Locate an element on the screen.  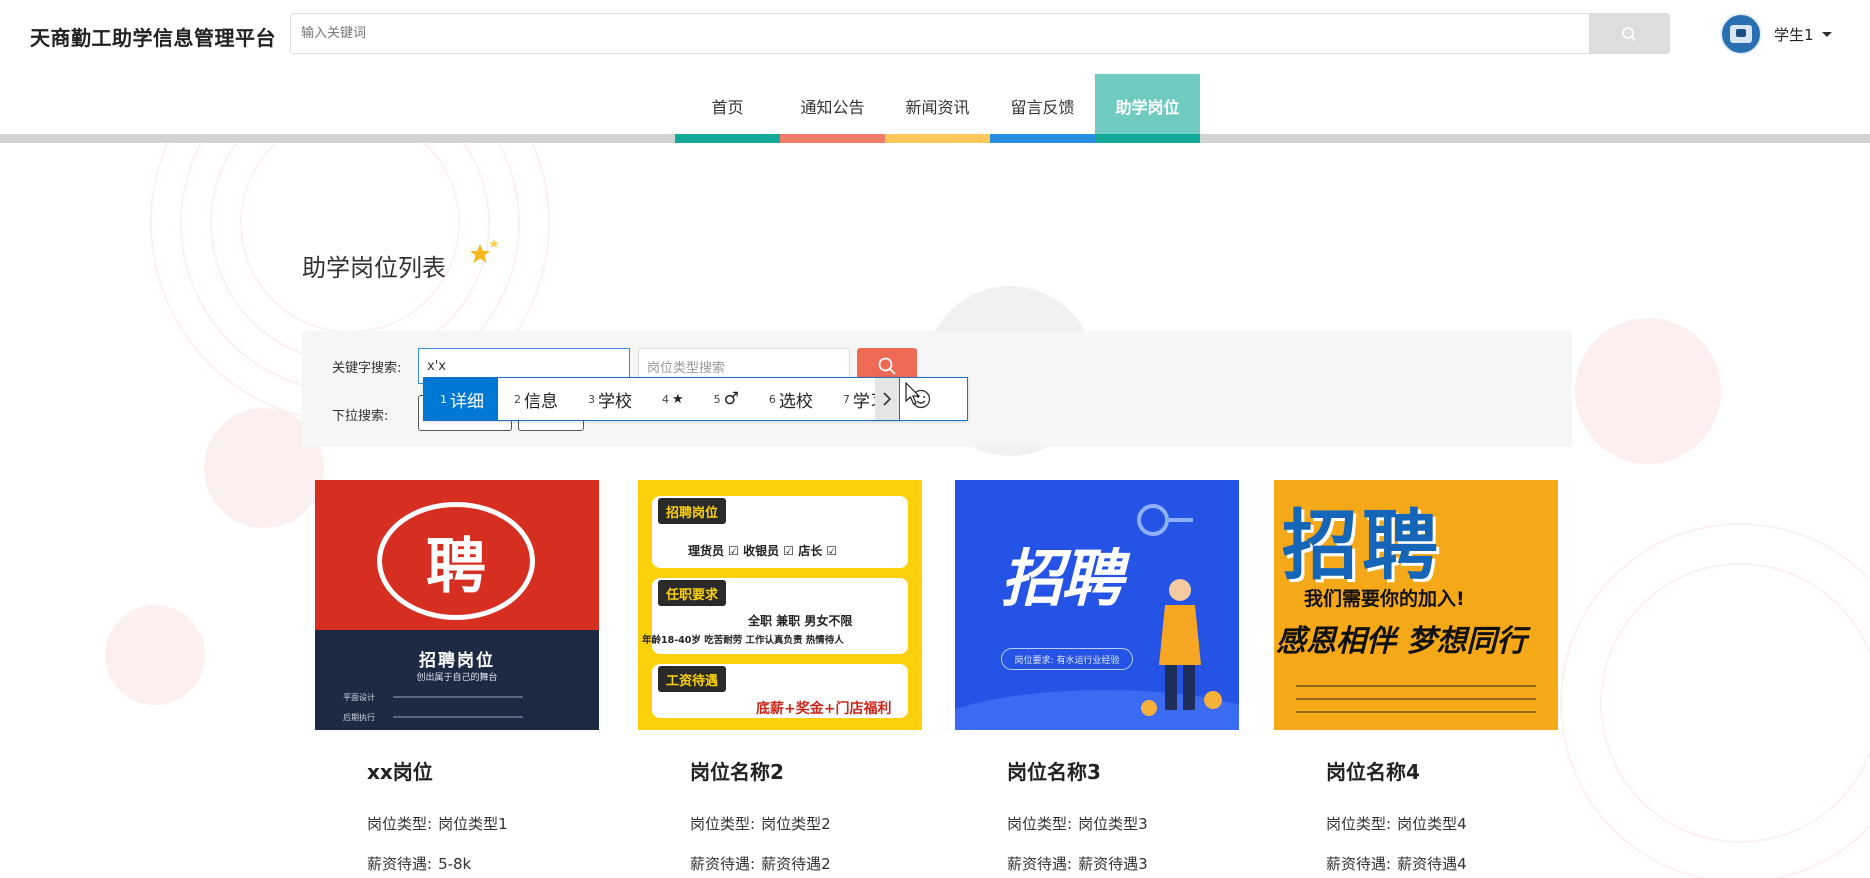
job-card-title: 岗位名称2 is located at coordinates (737, 770).